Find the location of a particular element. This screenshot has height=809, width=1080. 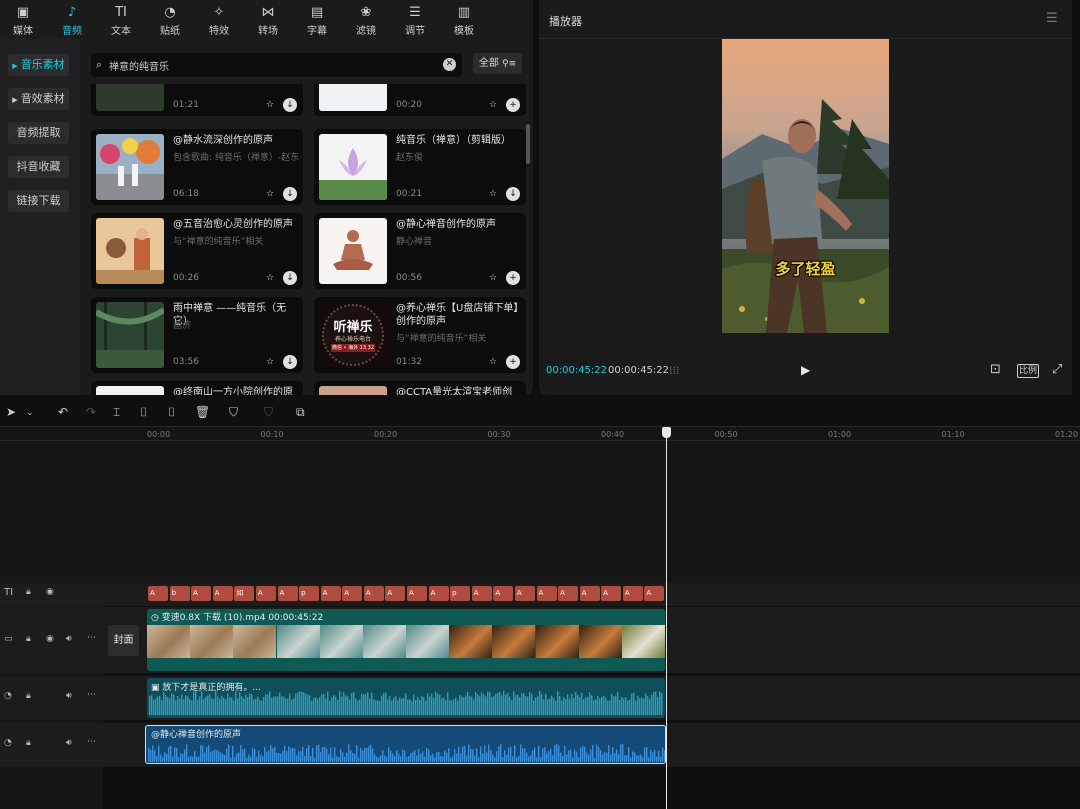

menu-icon: ☰ is located at coordinates (1052, 18).